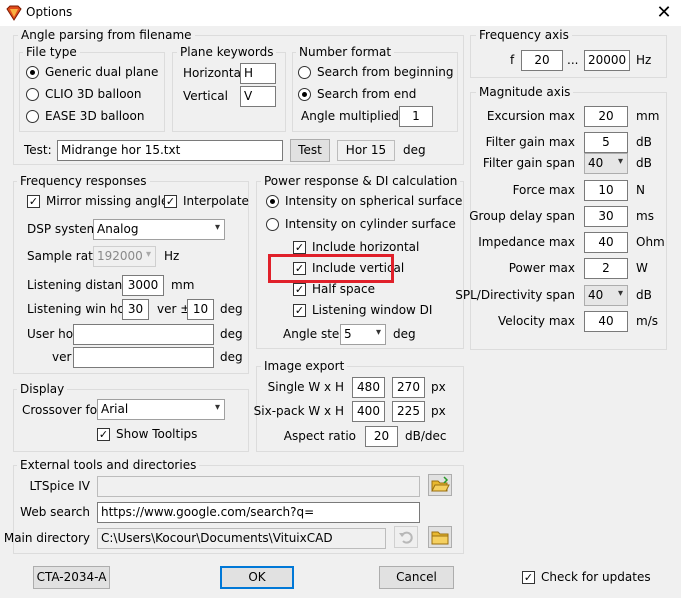  I want to click on vertical-keyword-input: V, so click(258, 96).